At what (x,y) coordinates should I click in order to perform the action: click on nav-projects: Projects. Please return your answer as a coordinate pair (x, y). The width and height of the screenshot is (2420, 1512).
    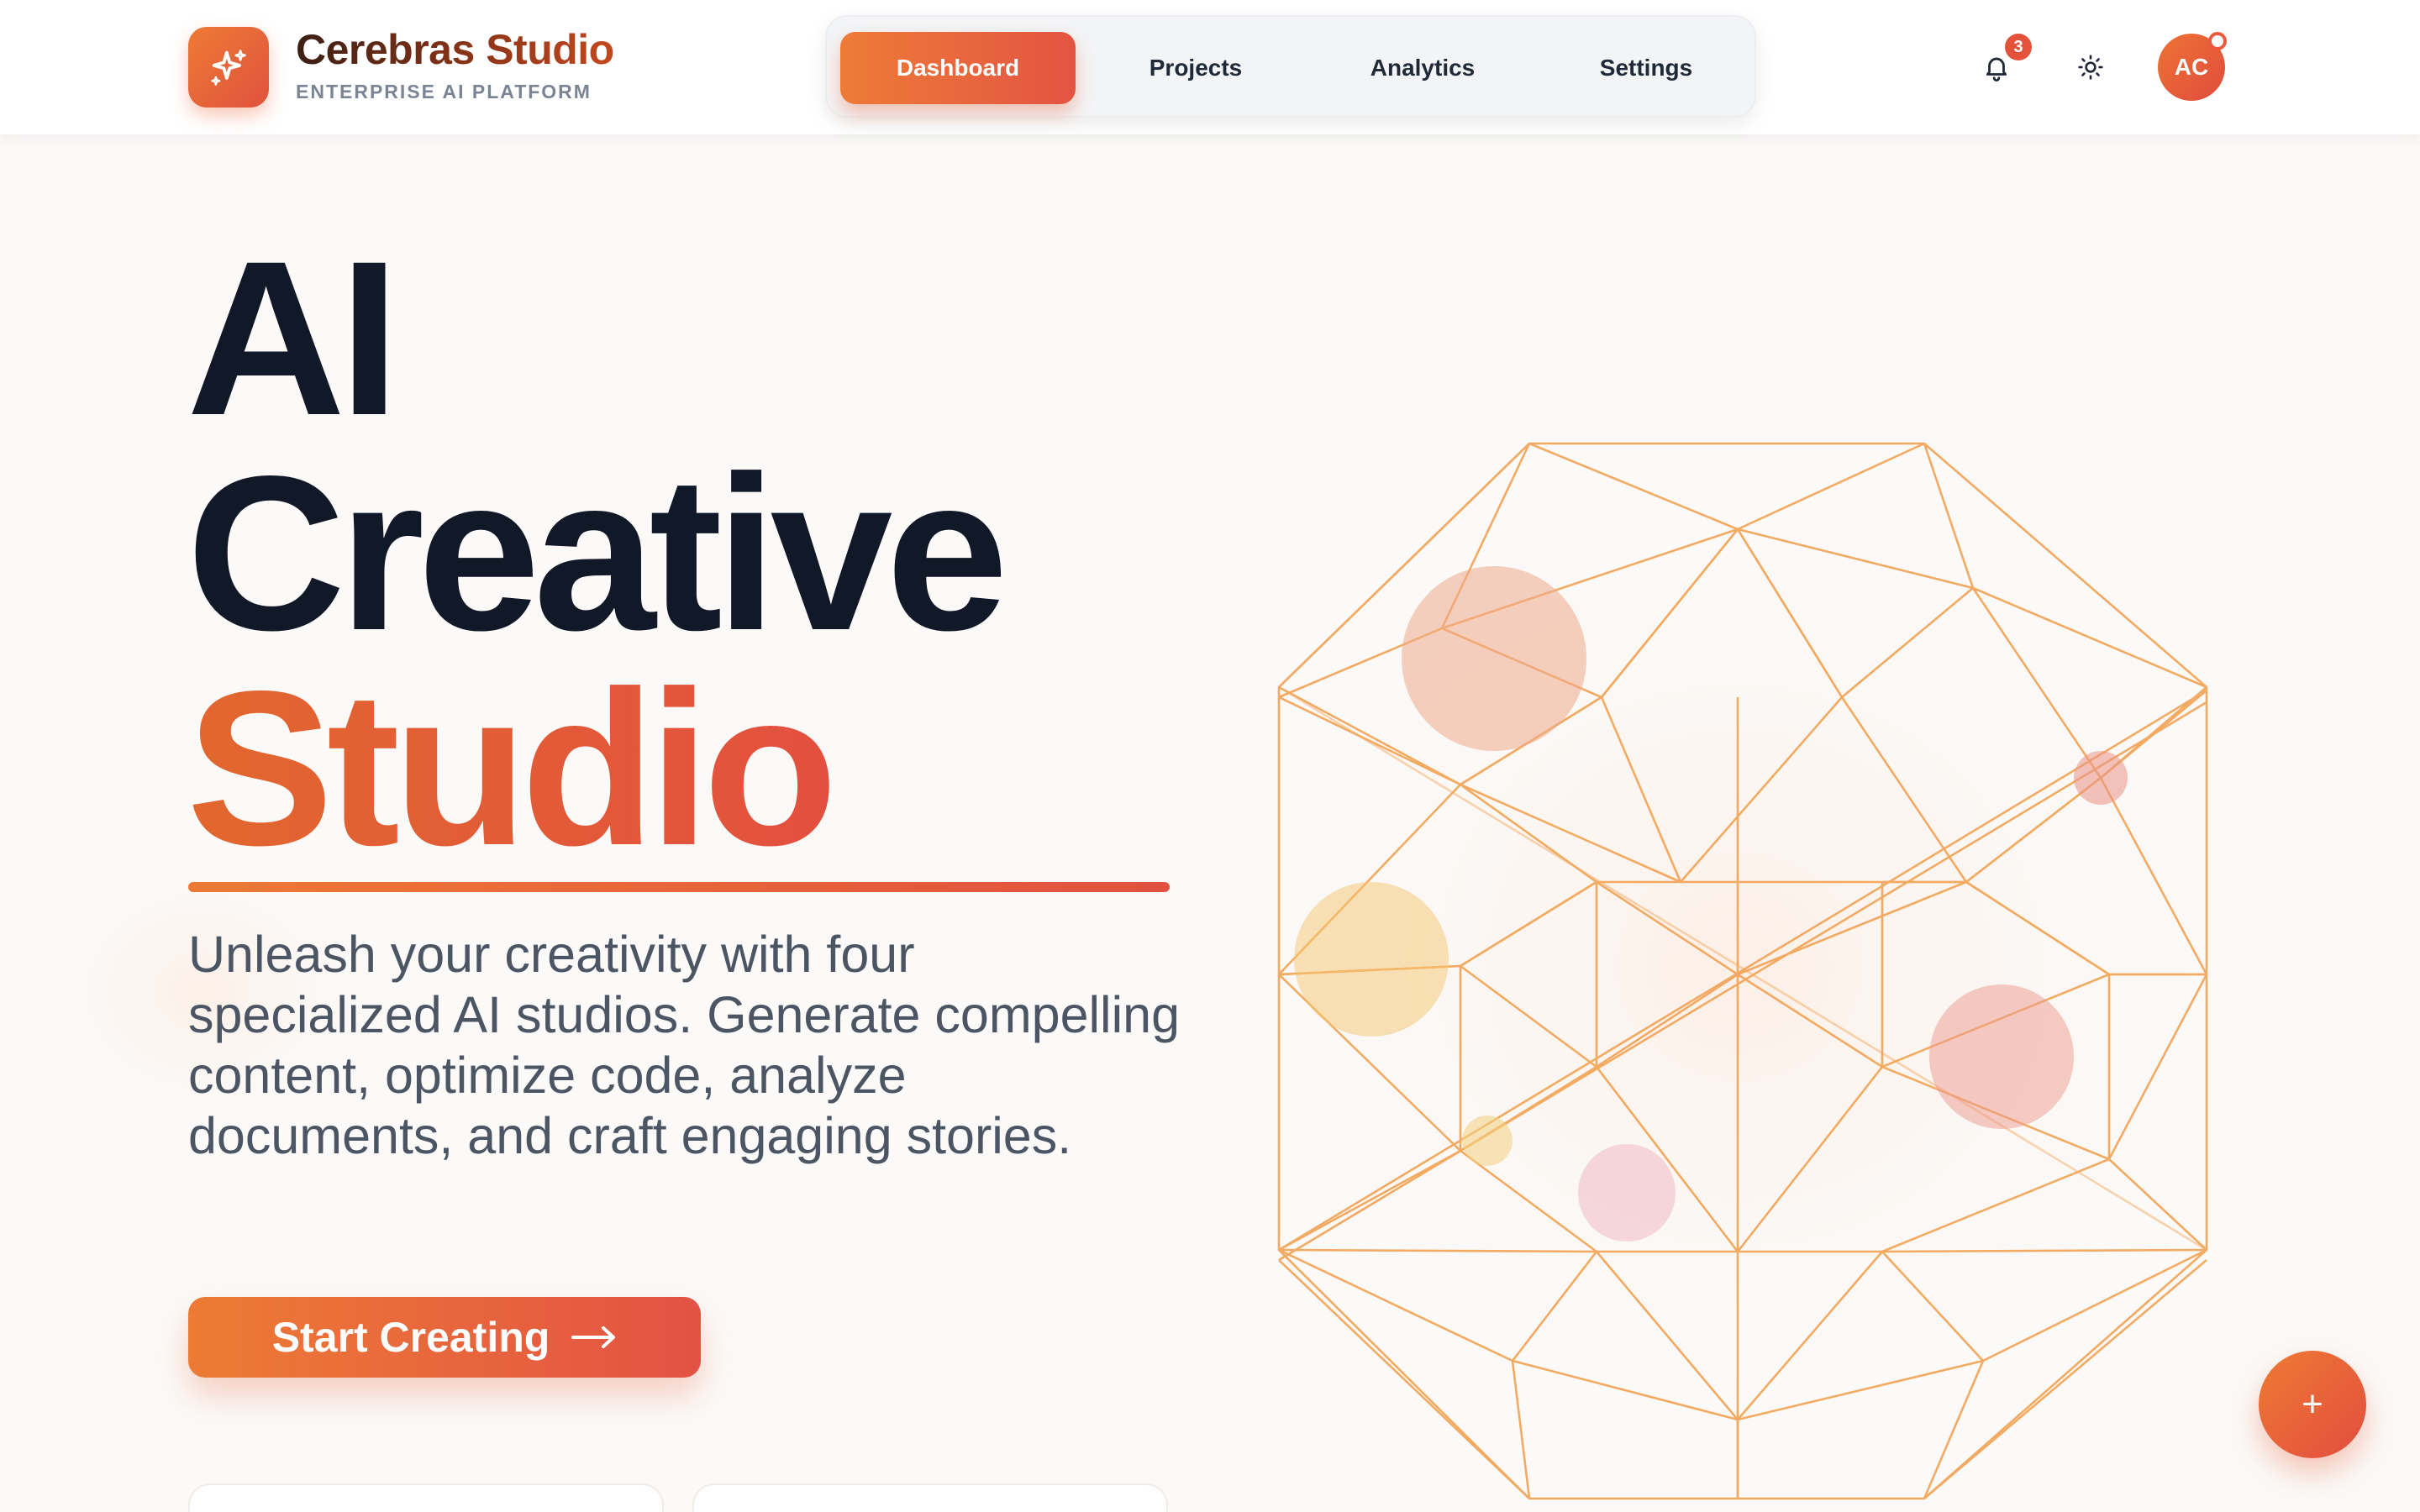
    Looking at the image, I should click on (1195, 68).